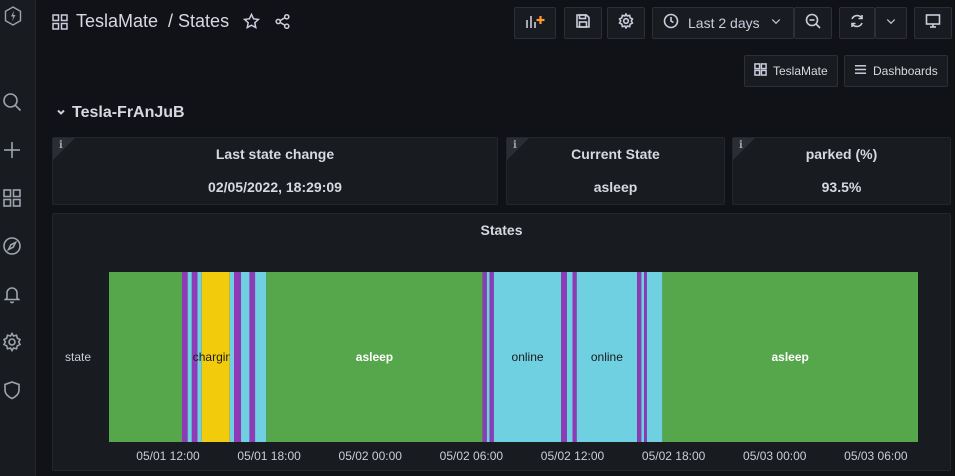  I want to click on zoom-out-button, so click(813, 23).